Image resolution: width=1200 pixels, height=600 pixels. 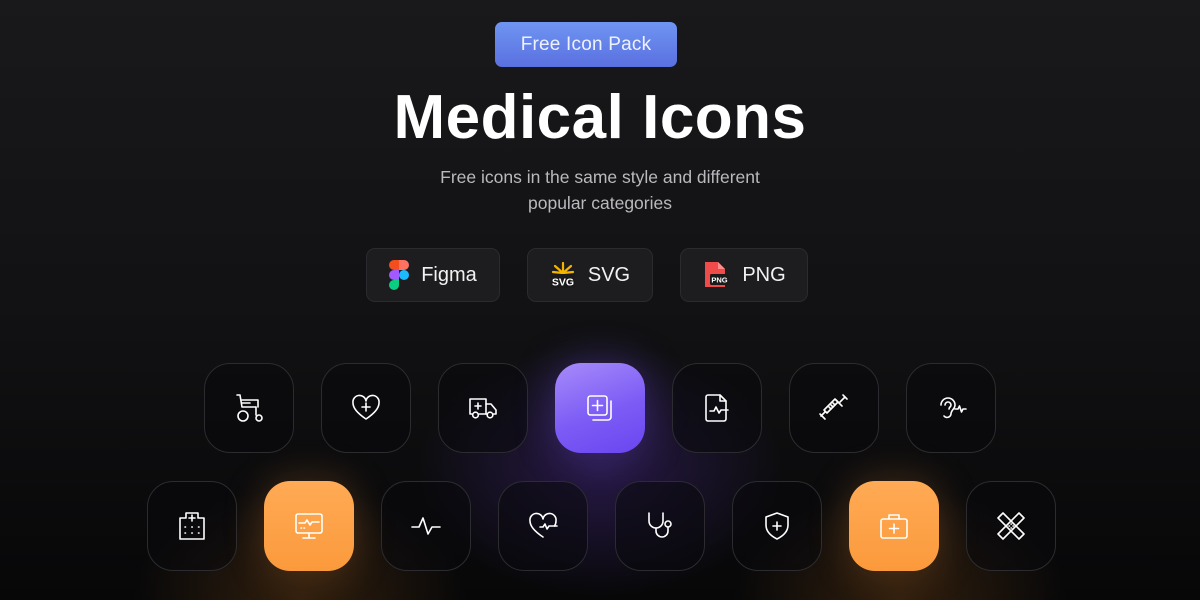 I want to click on hospital-icon, so click(x=192, y=526).